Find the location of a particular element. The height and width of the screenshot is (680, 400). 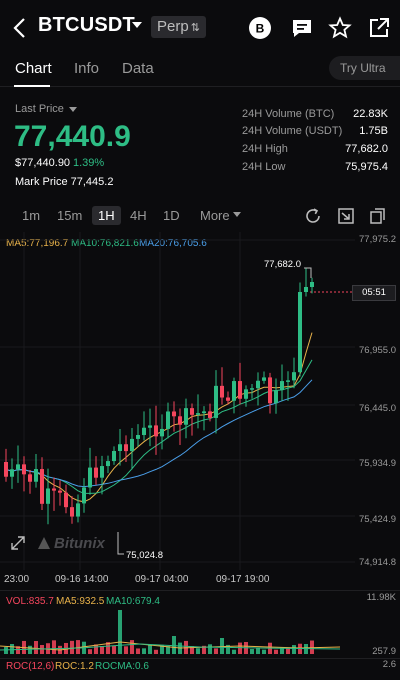

y-axis-label: 74,914.8 is located at coordinates (377, 562).